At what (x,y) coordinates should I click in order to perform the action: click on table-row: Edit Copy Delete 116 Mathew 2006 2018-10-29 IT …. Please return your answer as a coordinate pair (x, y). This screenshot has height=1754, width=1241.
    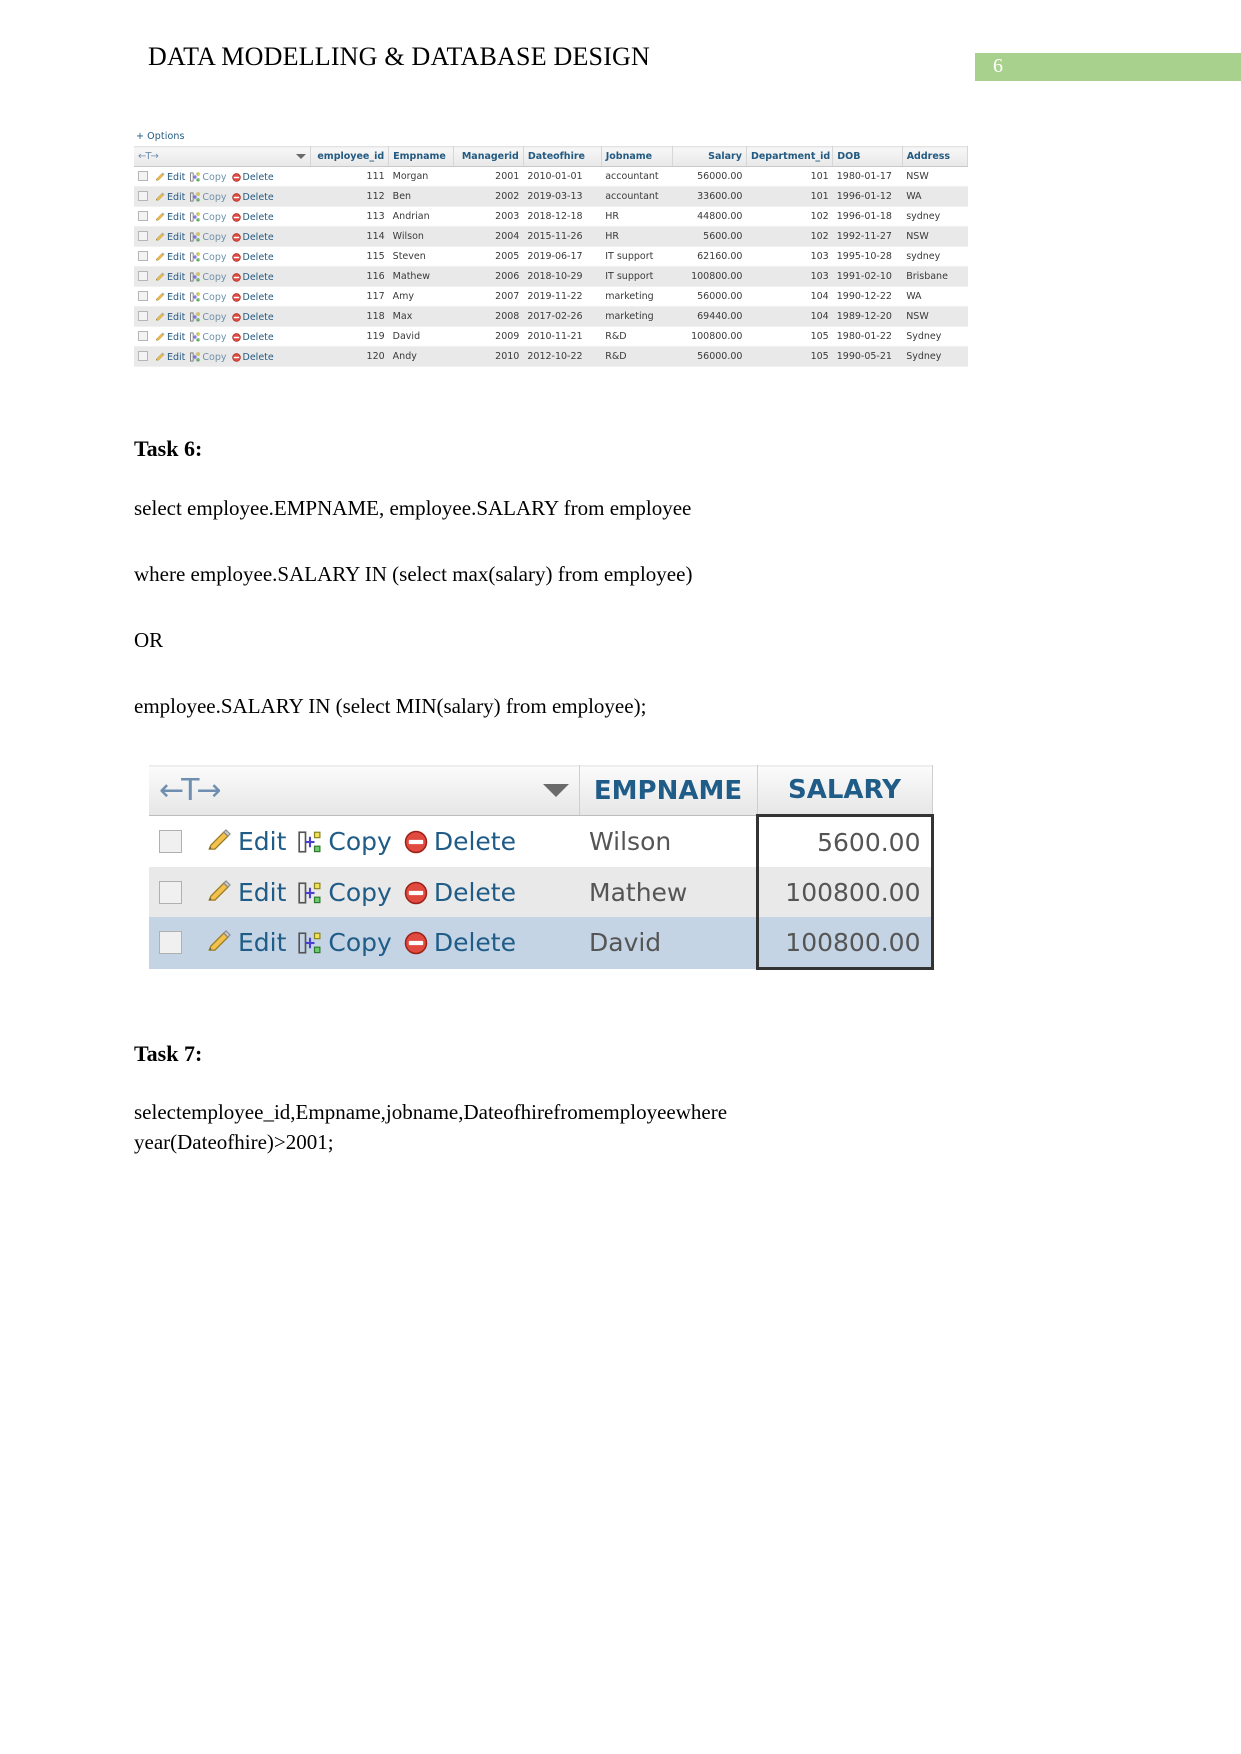
    Looking at the image, I should click on (551, 276).